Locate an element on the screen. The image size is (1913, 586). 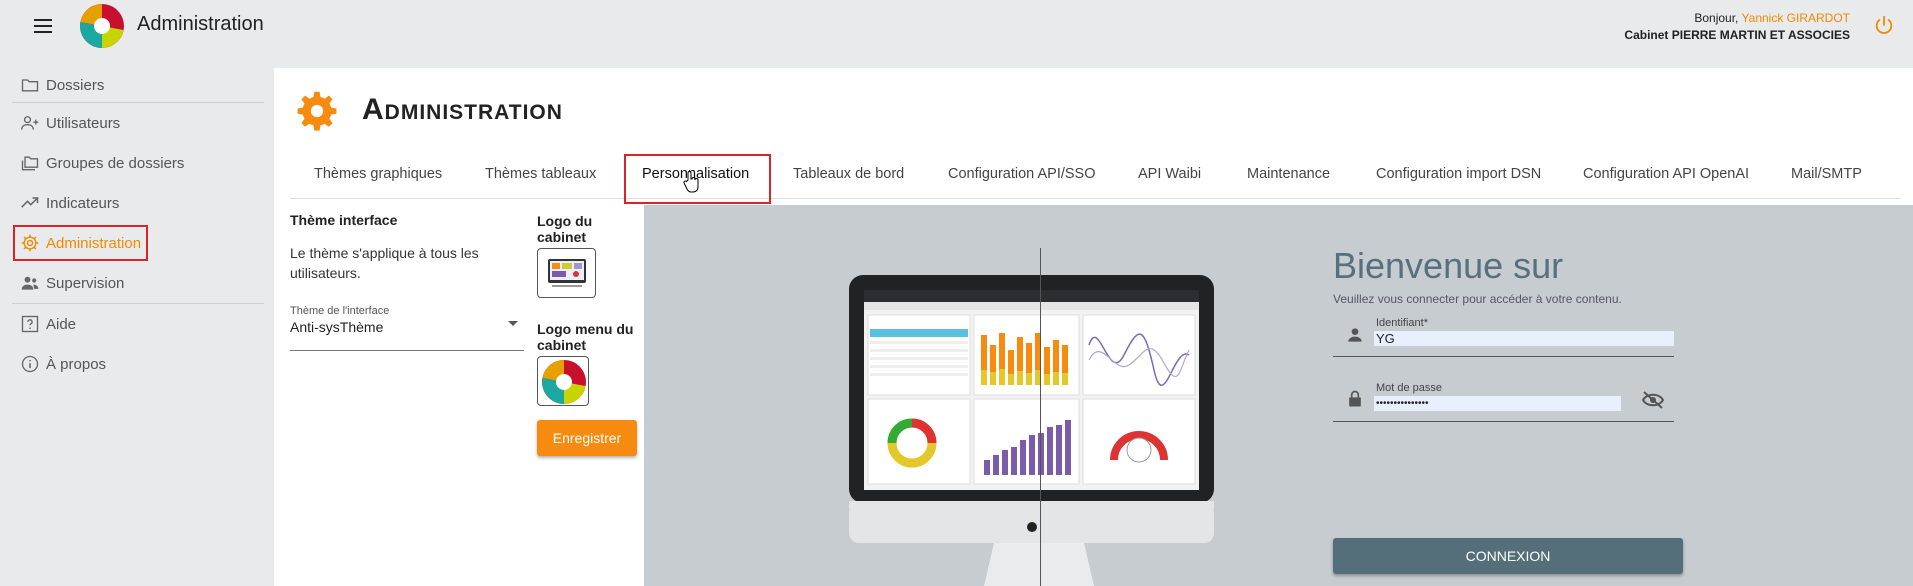
eye-off-icon is located at coordinates (1653, 400).